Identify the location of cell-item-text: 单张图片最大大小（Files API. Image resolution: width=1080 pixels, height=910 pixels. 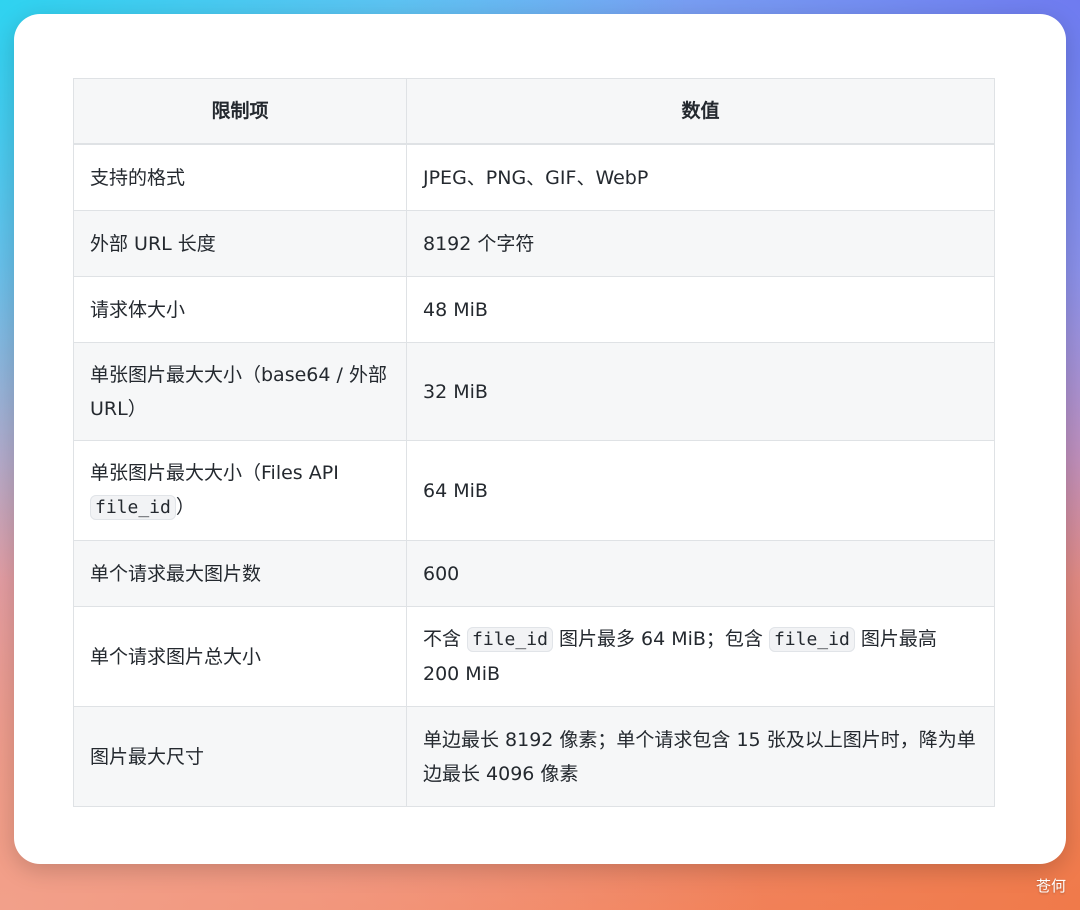
(214, 473).